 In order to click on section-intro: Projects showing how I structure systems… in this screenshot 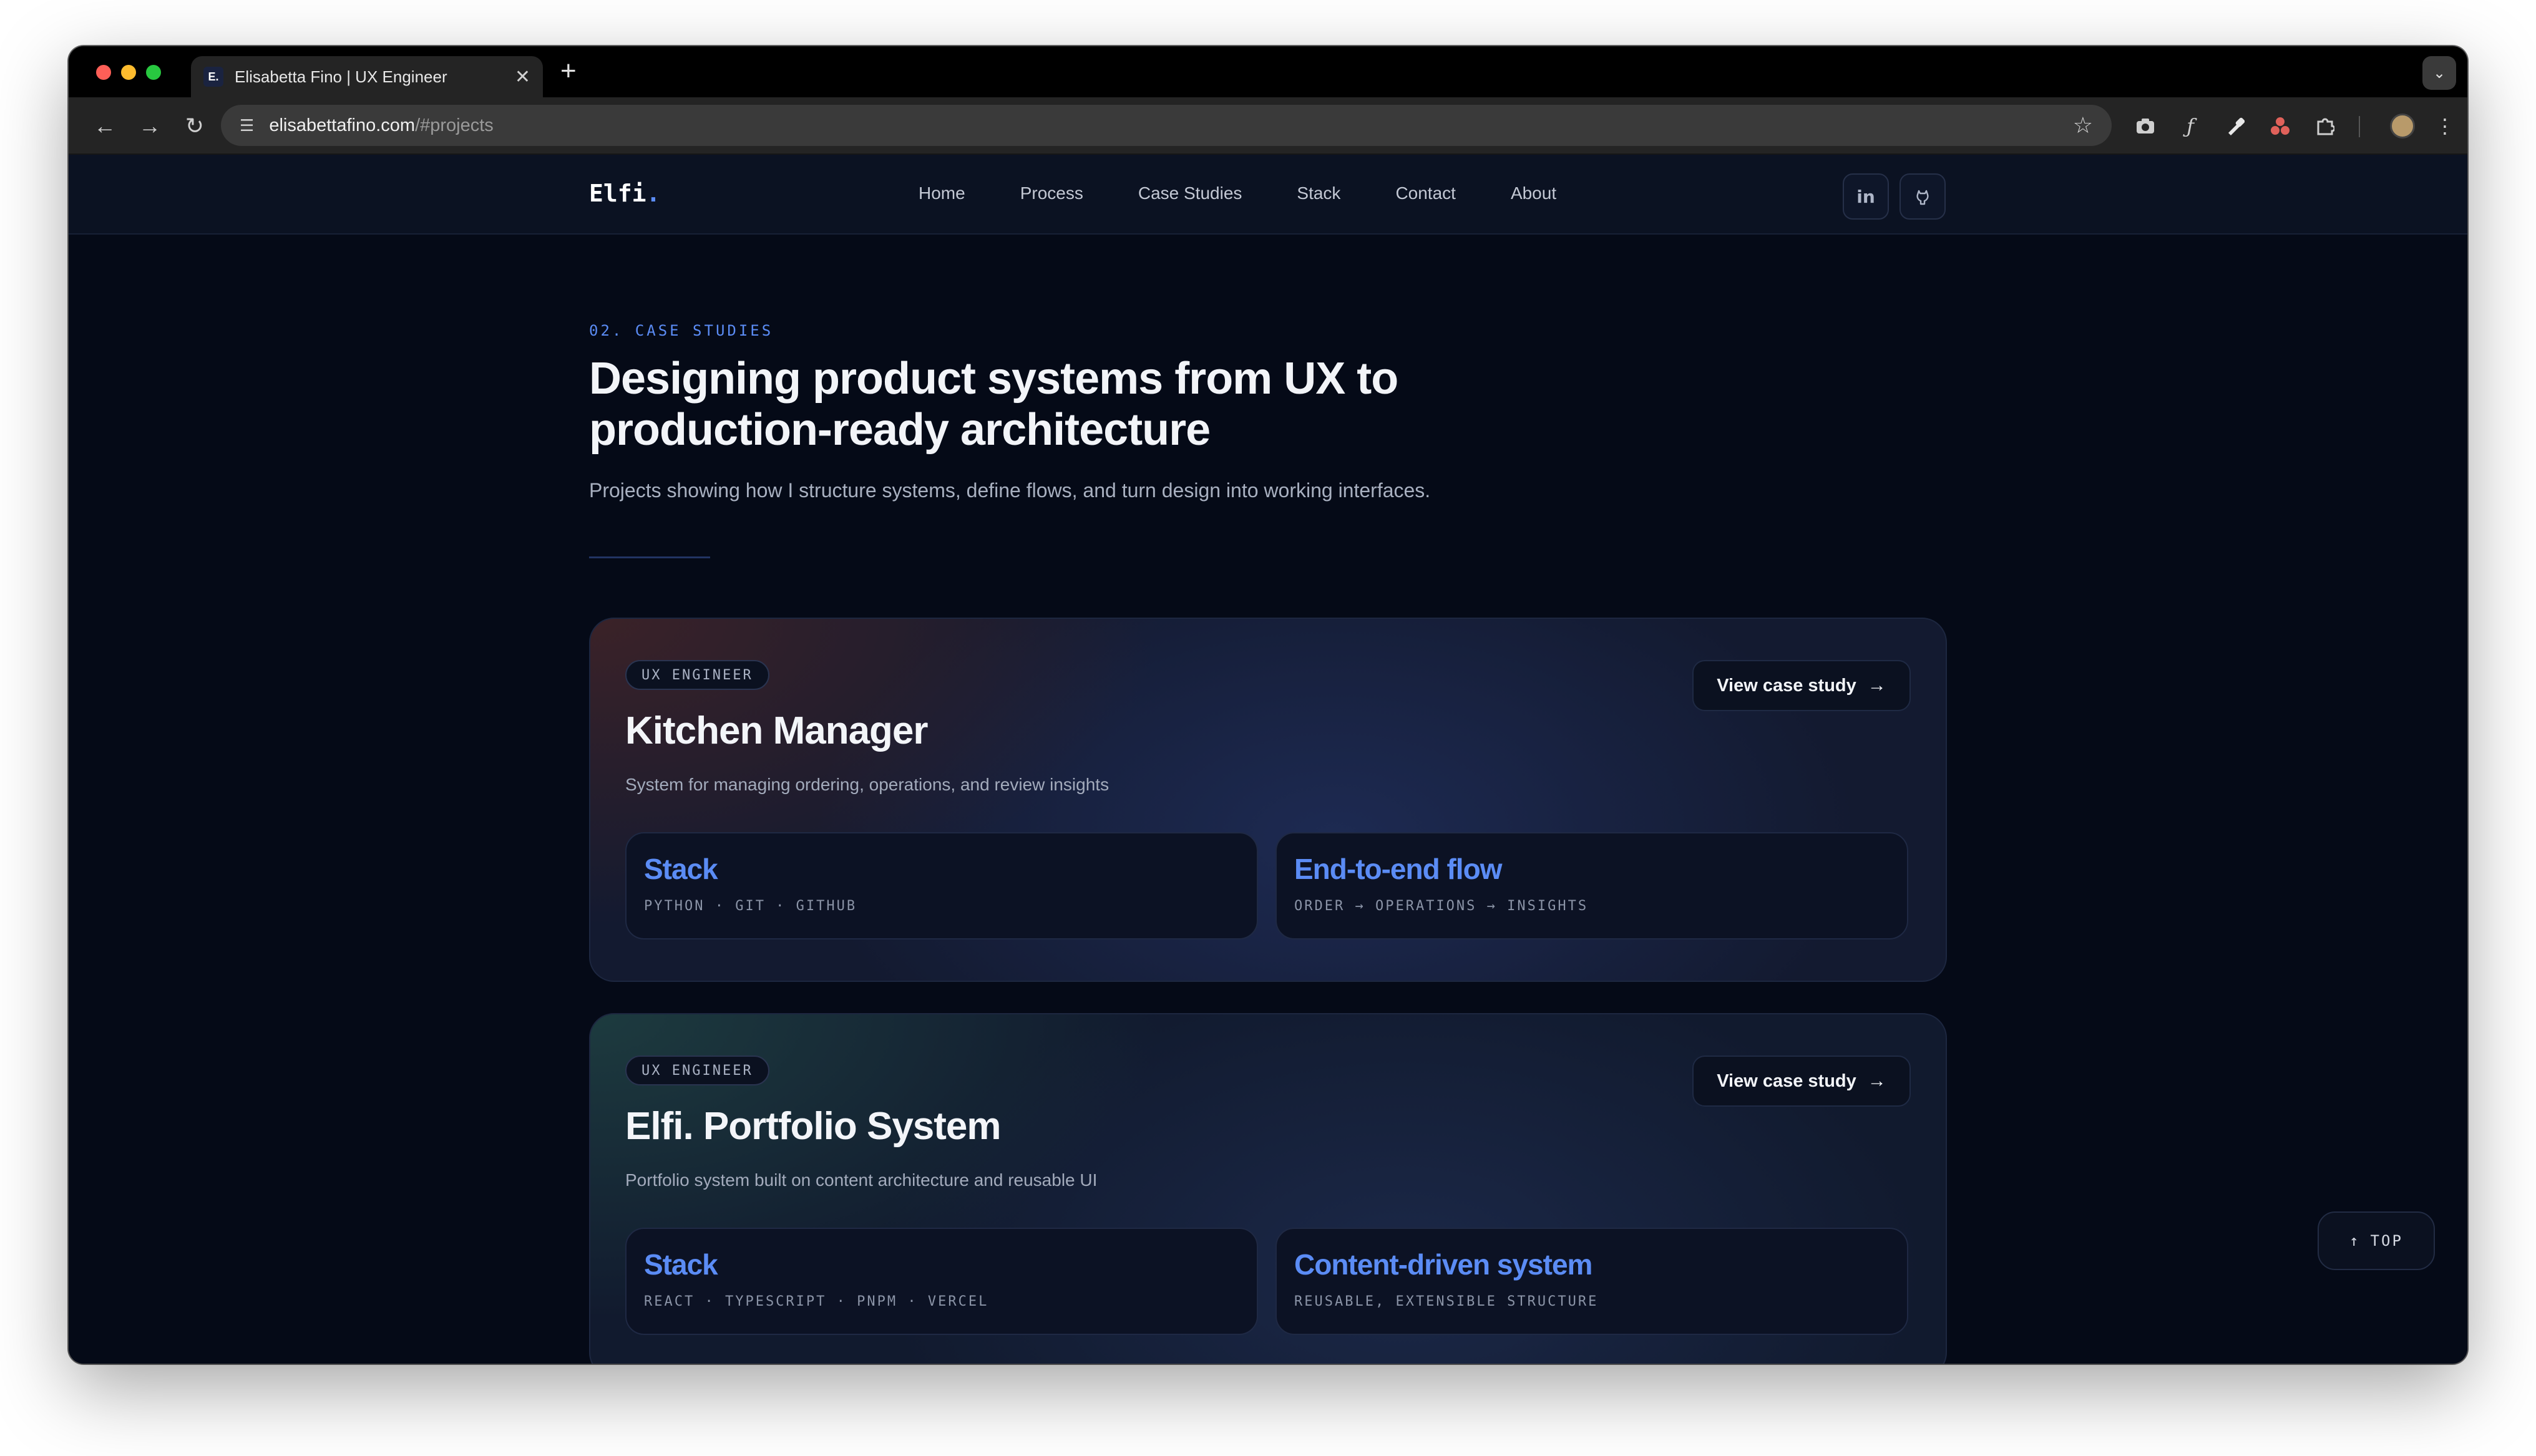, I will do `click(1010, 490)`.